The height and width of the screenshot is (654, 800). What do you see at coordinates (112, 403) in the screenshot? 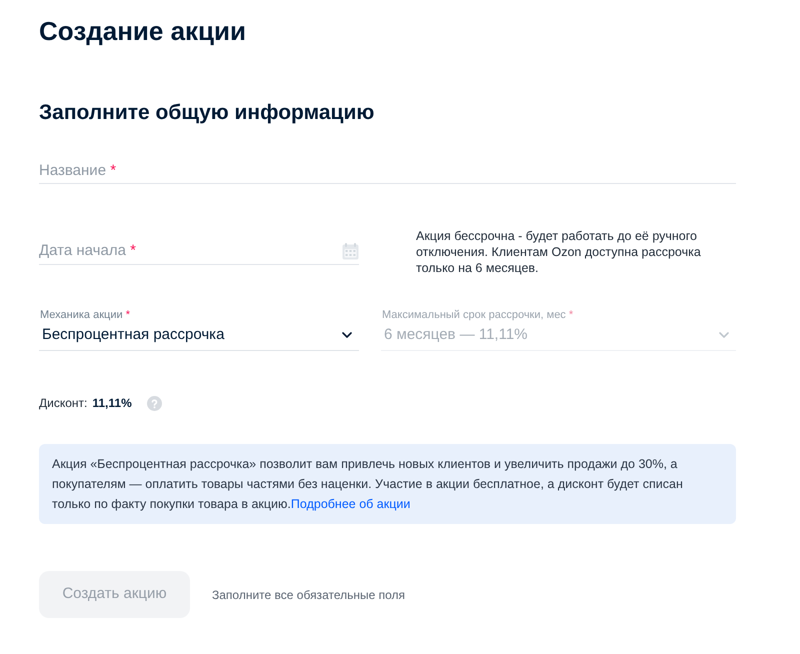
I see `discount-value: 11,11%` at bounding box center [112, 403].